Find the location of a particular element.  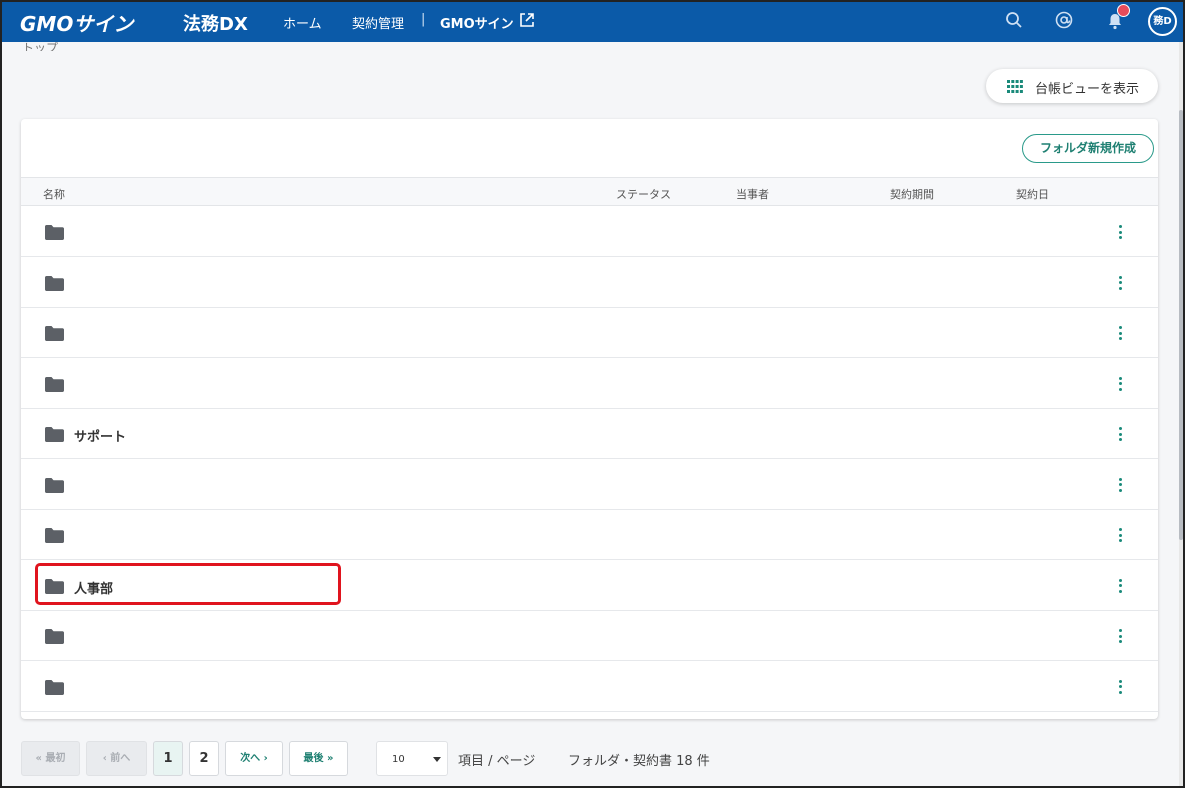

scrollbar-thumb is located at coordinates (1181, 325).